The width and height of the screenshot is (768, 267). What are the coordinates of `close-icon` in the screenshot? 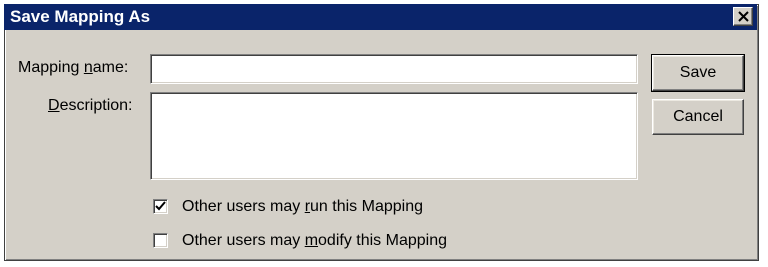 It's located at (743, 16).